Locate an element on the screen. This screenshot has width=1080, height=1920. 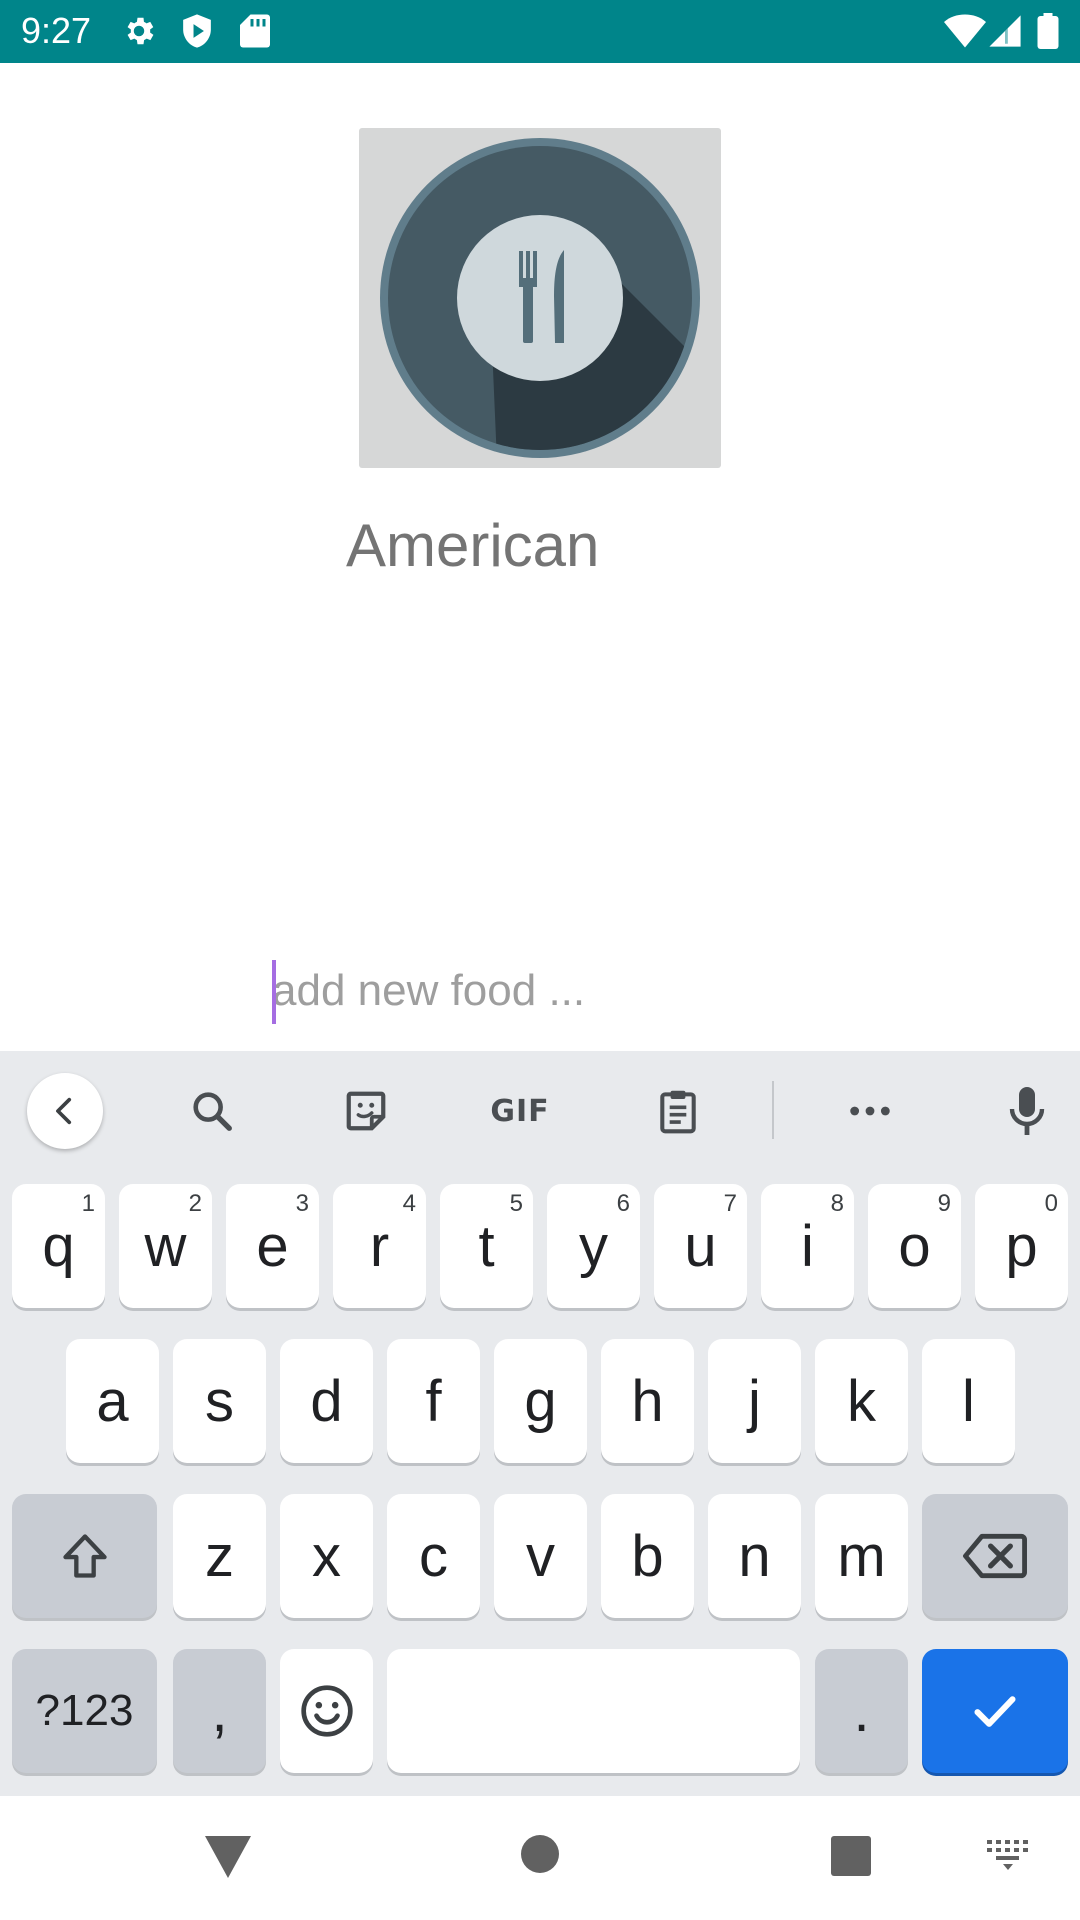
key-label: u is located at coordinates (700, 1246).